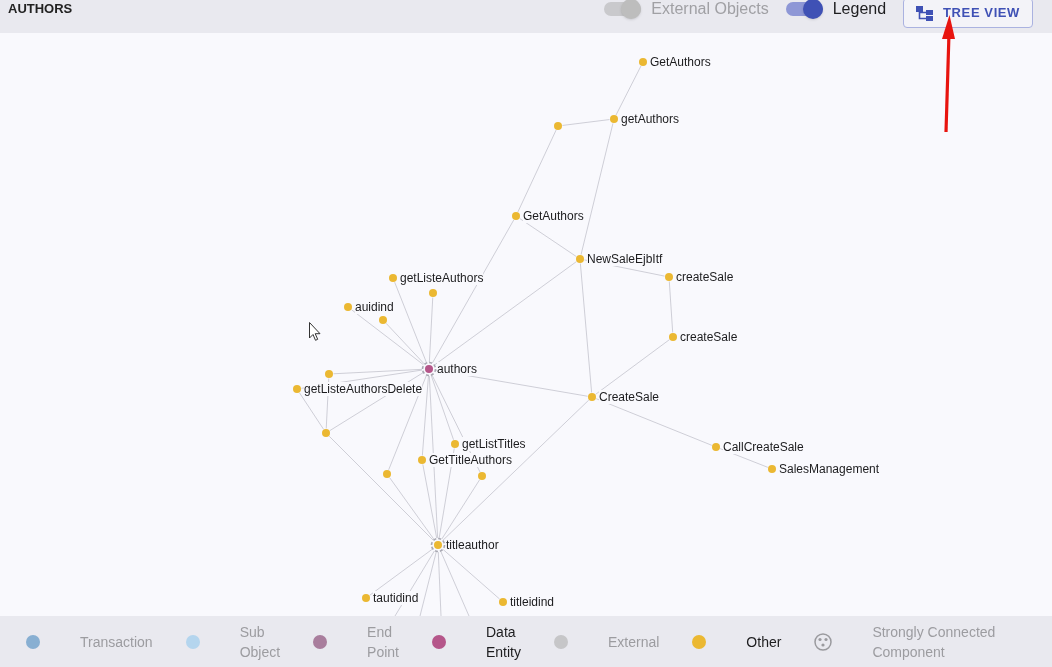 The height and width of the screenshot is (667, 1052). Describe the element at coordinates (472, 545) in the screenshot. I see `node-label: titleauthor` at that location.